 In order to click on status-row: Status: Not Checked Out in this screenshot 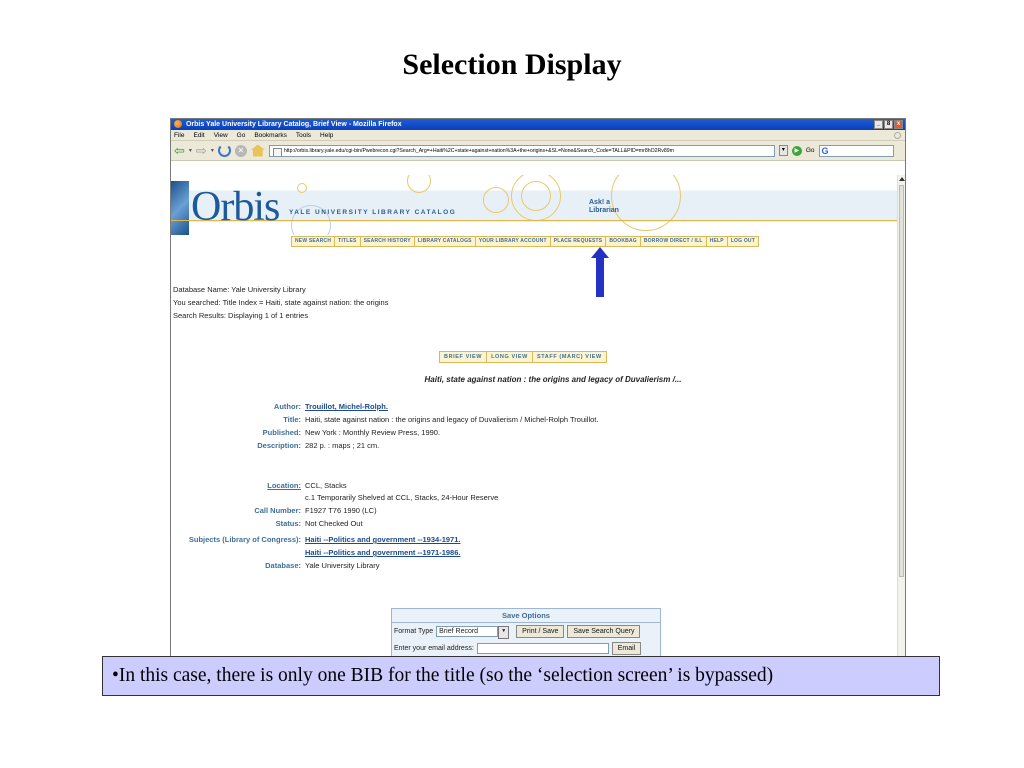, I will do `click(267, 523)`.